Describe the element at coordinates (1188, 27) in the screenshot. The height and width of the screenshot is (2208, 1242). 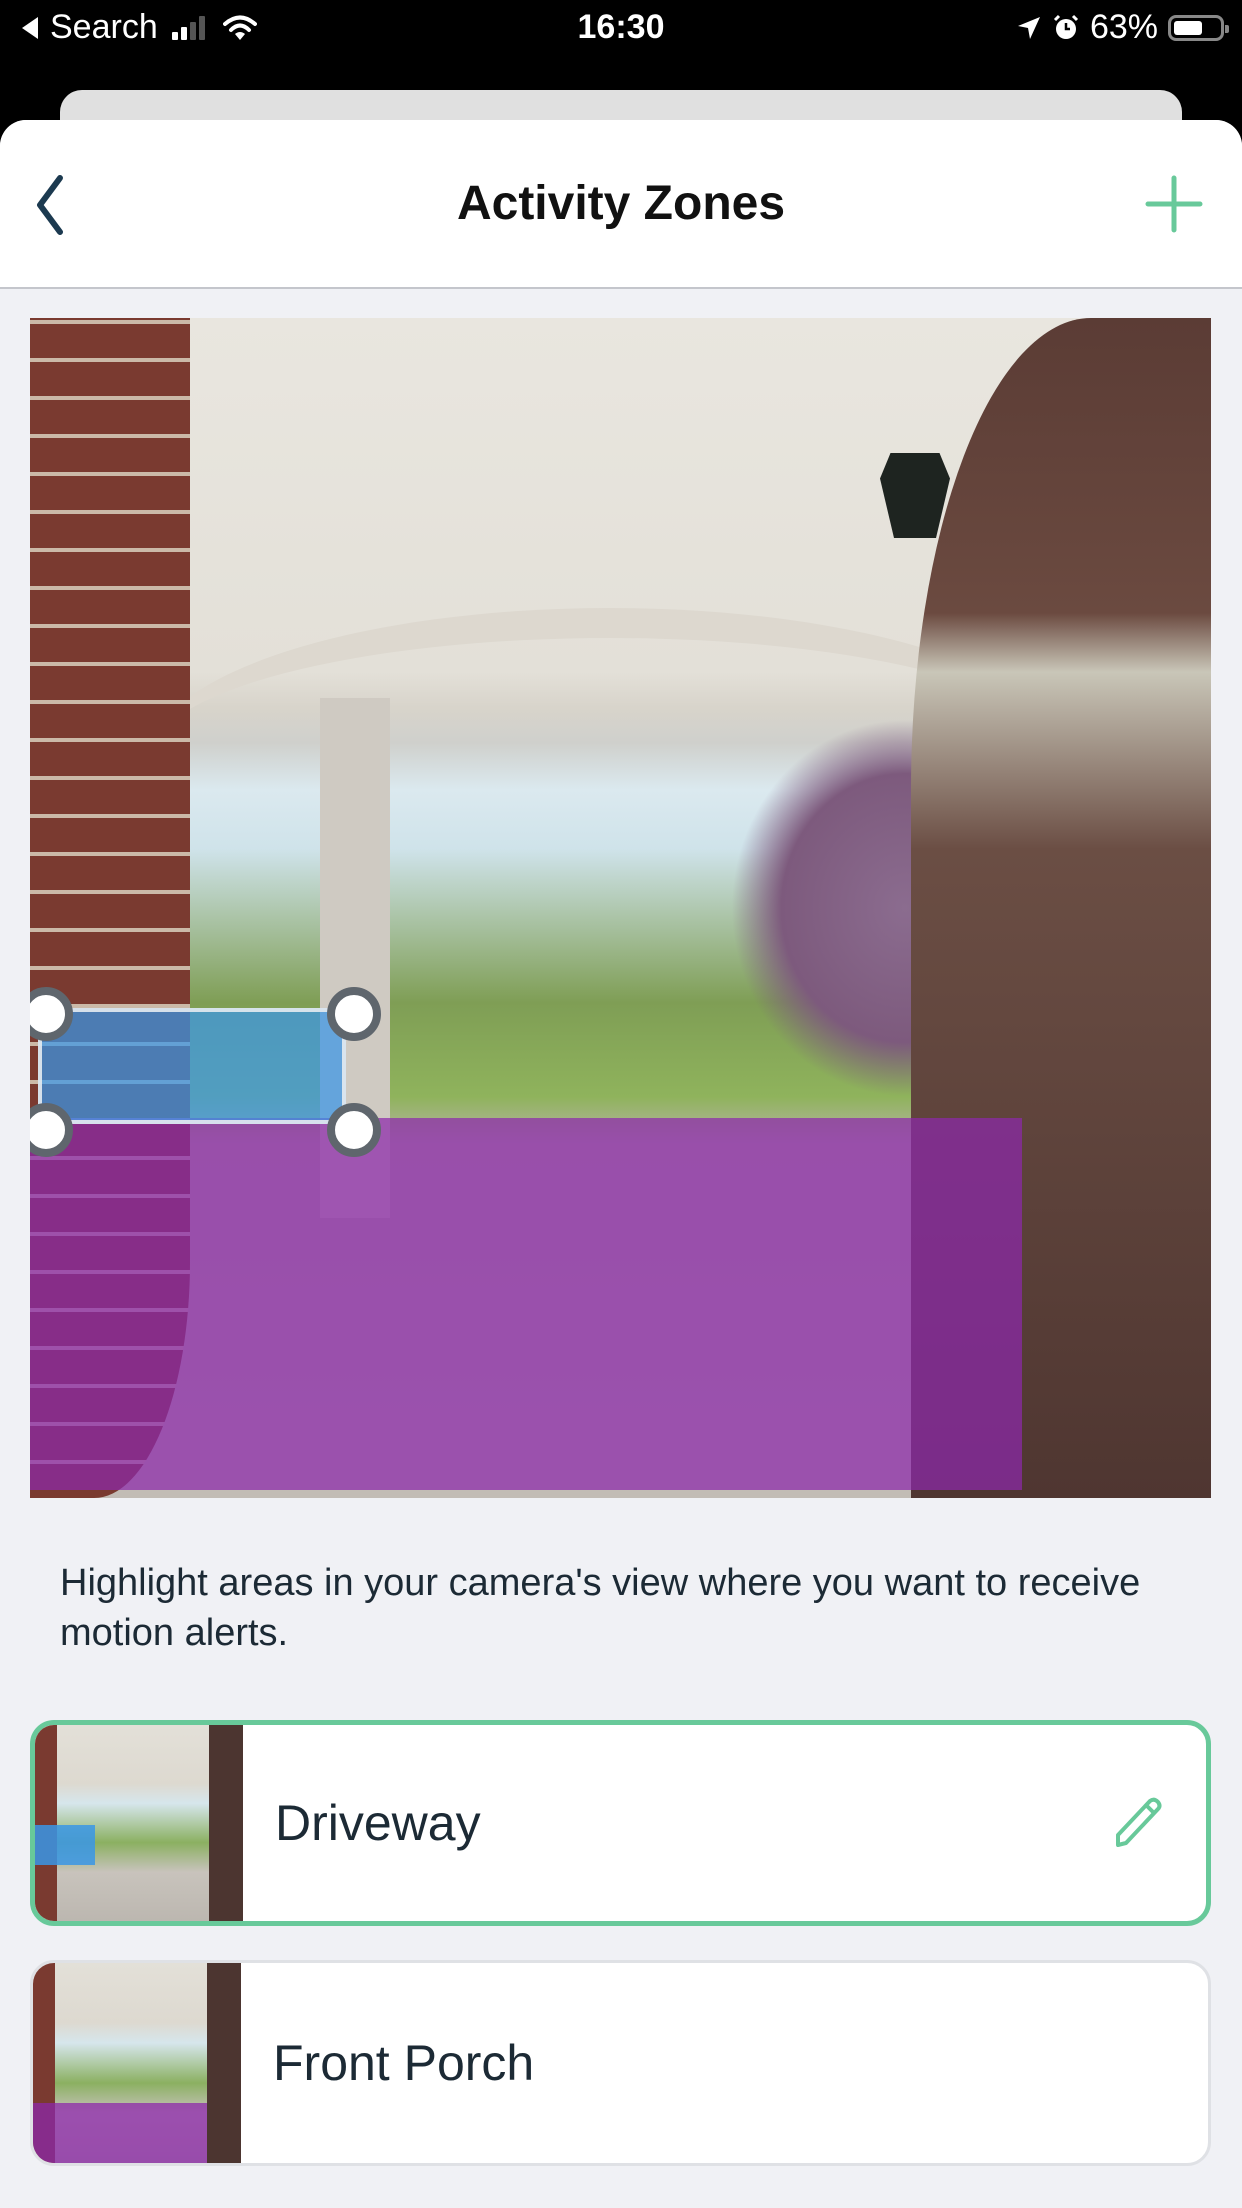
I see `battery-fill` at that location.